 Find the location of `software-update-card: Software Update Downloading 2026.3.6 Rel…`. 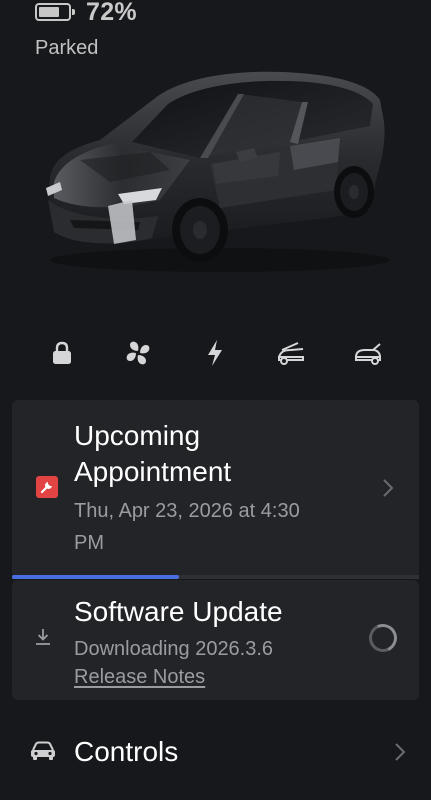

software-update-card: Software Update Downloading 2026.3.6 Rel… is located at coordinates (215, 640).